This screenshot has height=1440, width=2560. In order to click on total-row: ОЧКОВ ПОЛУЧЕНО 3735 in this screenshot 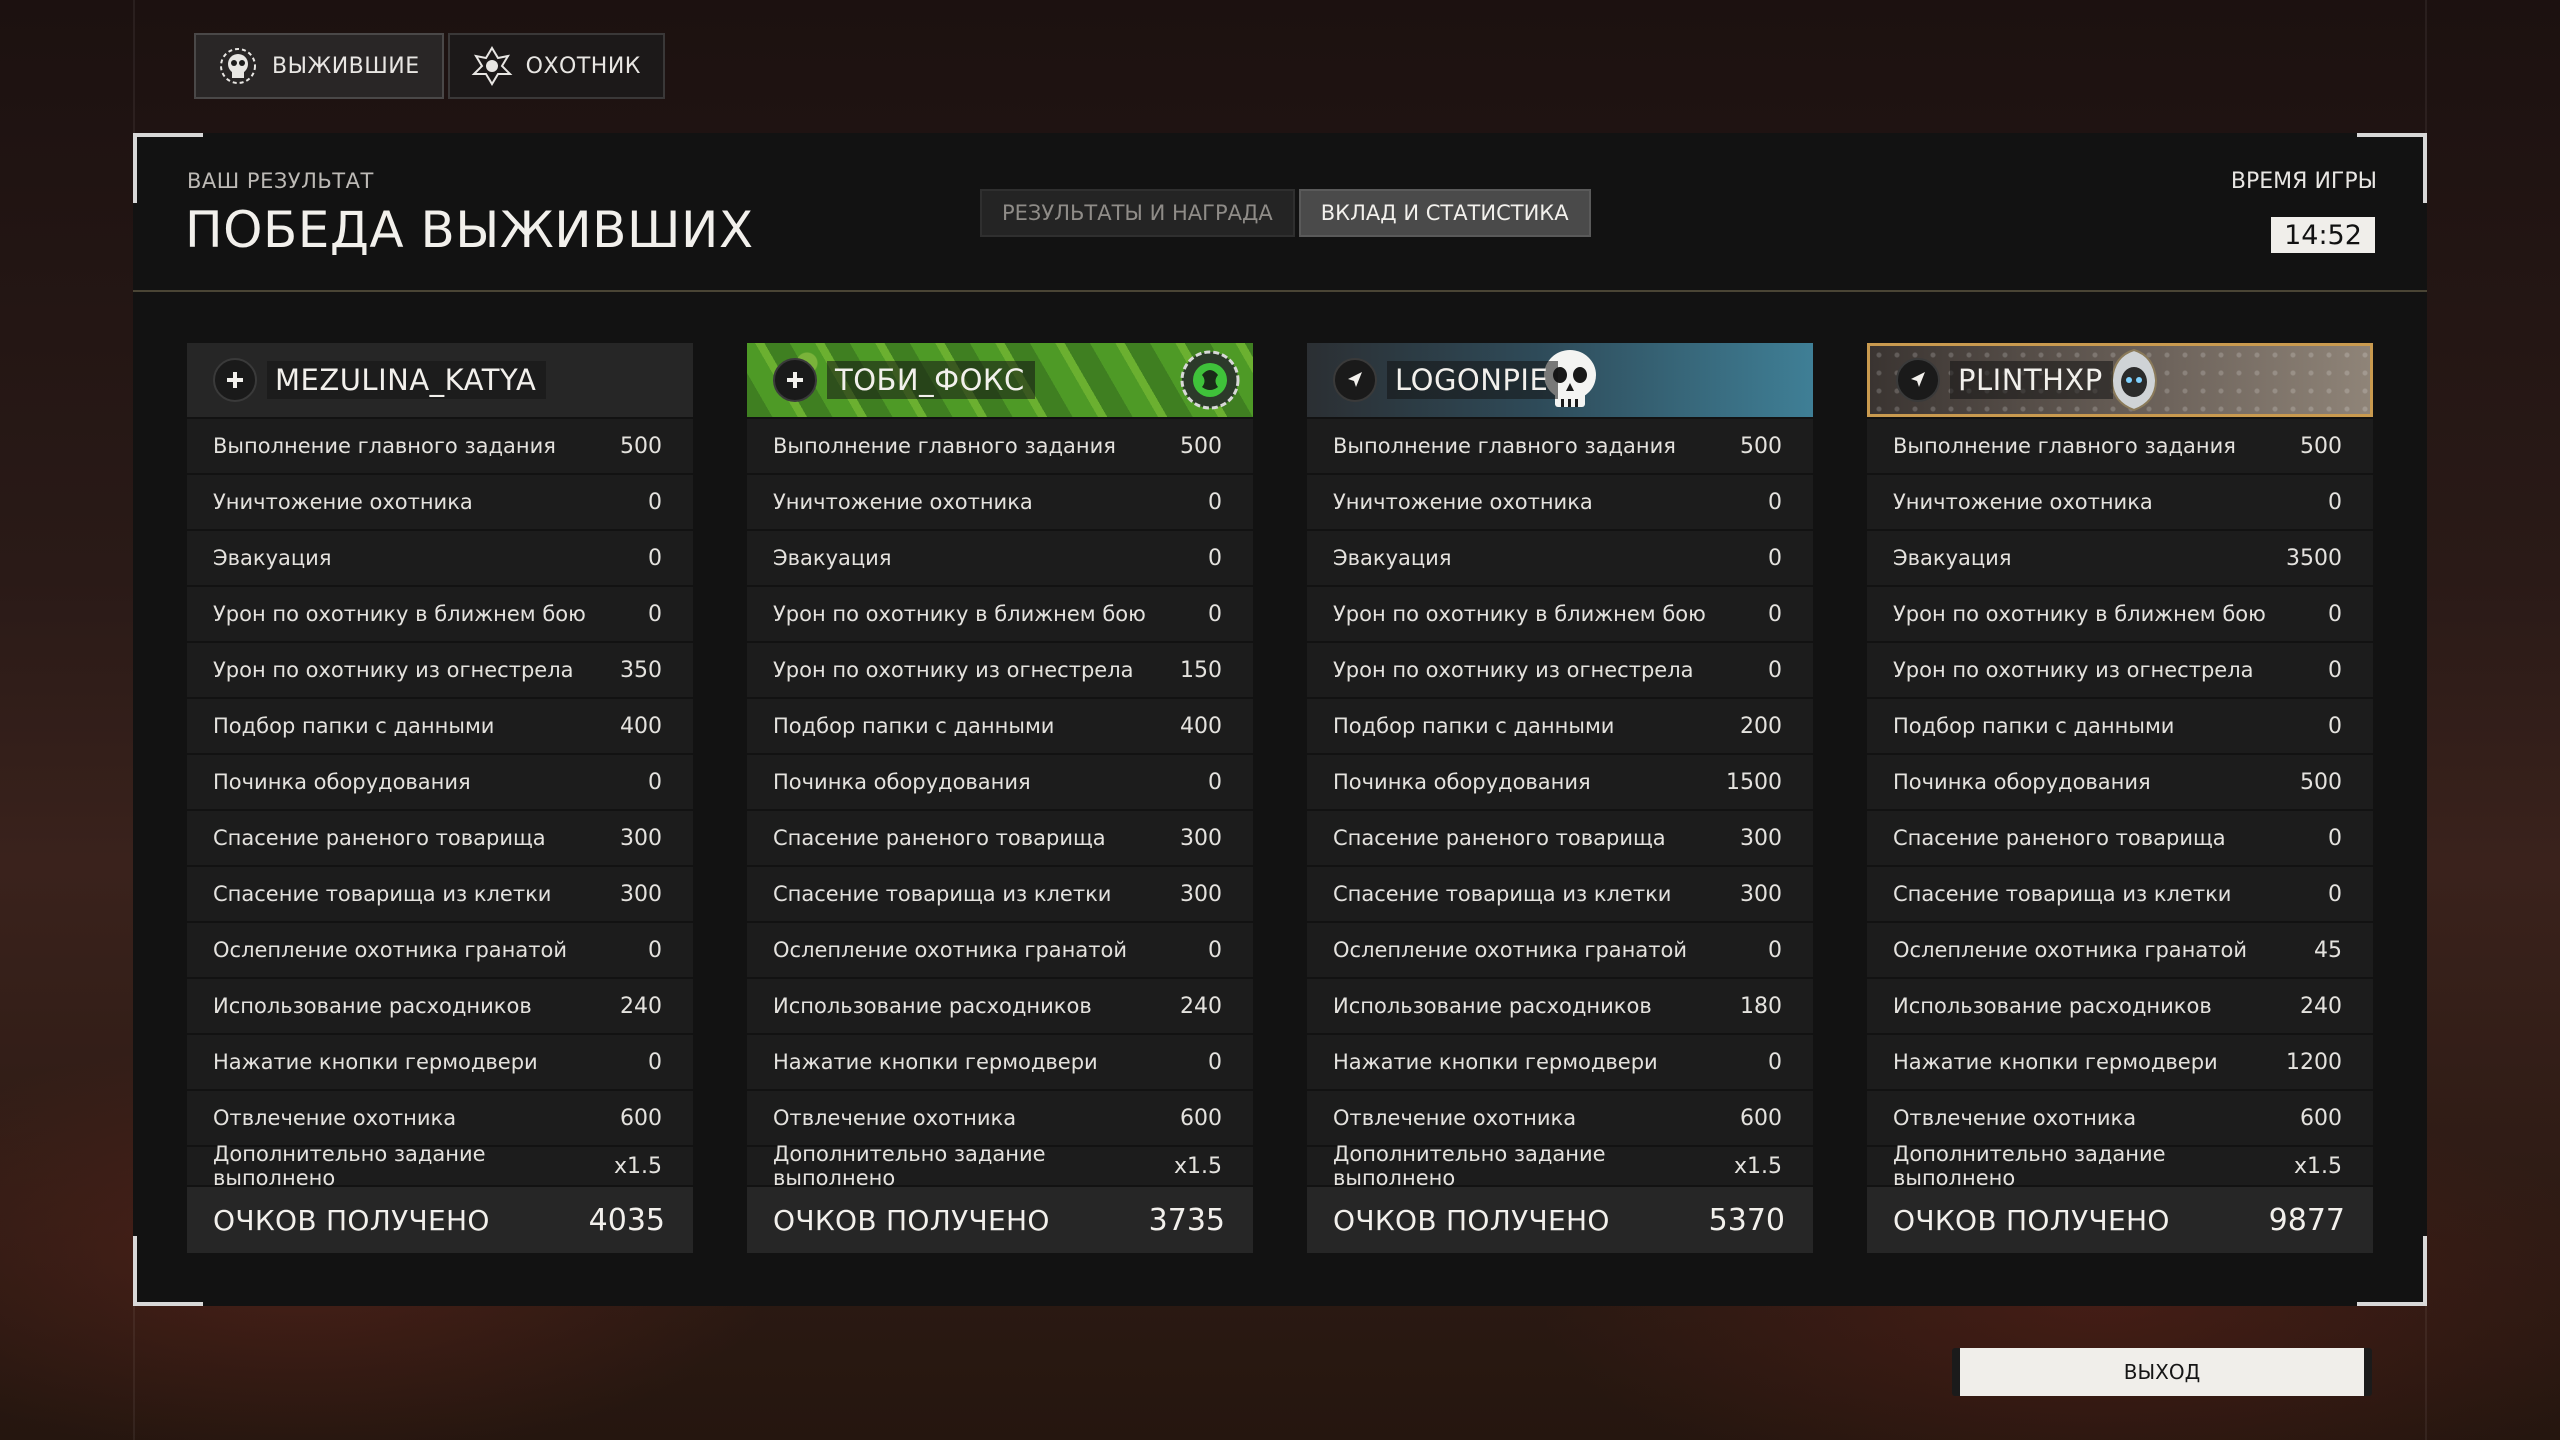, I will do `click(1000, 1220)`.